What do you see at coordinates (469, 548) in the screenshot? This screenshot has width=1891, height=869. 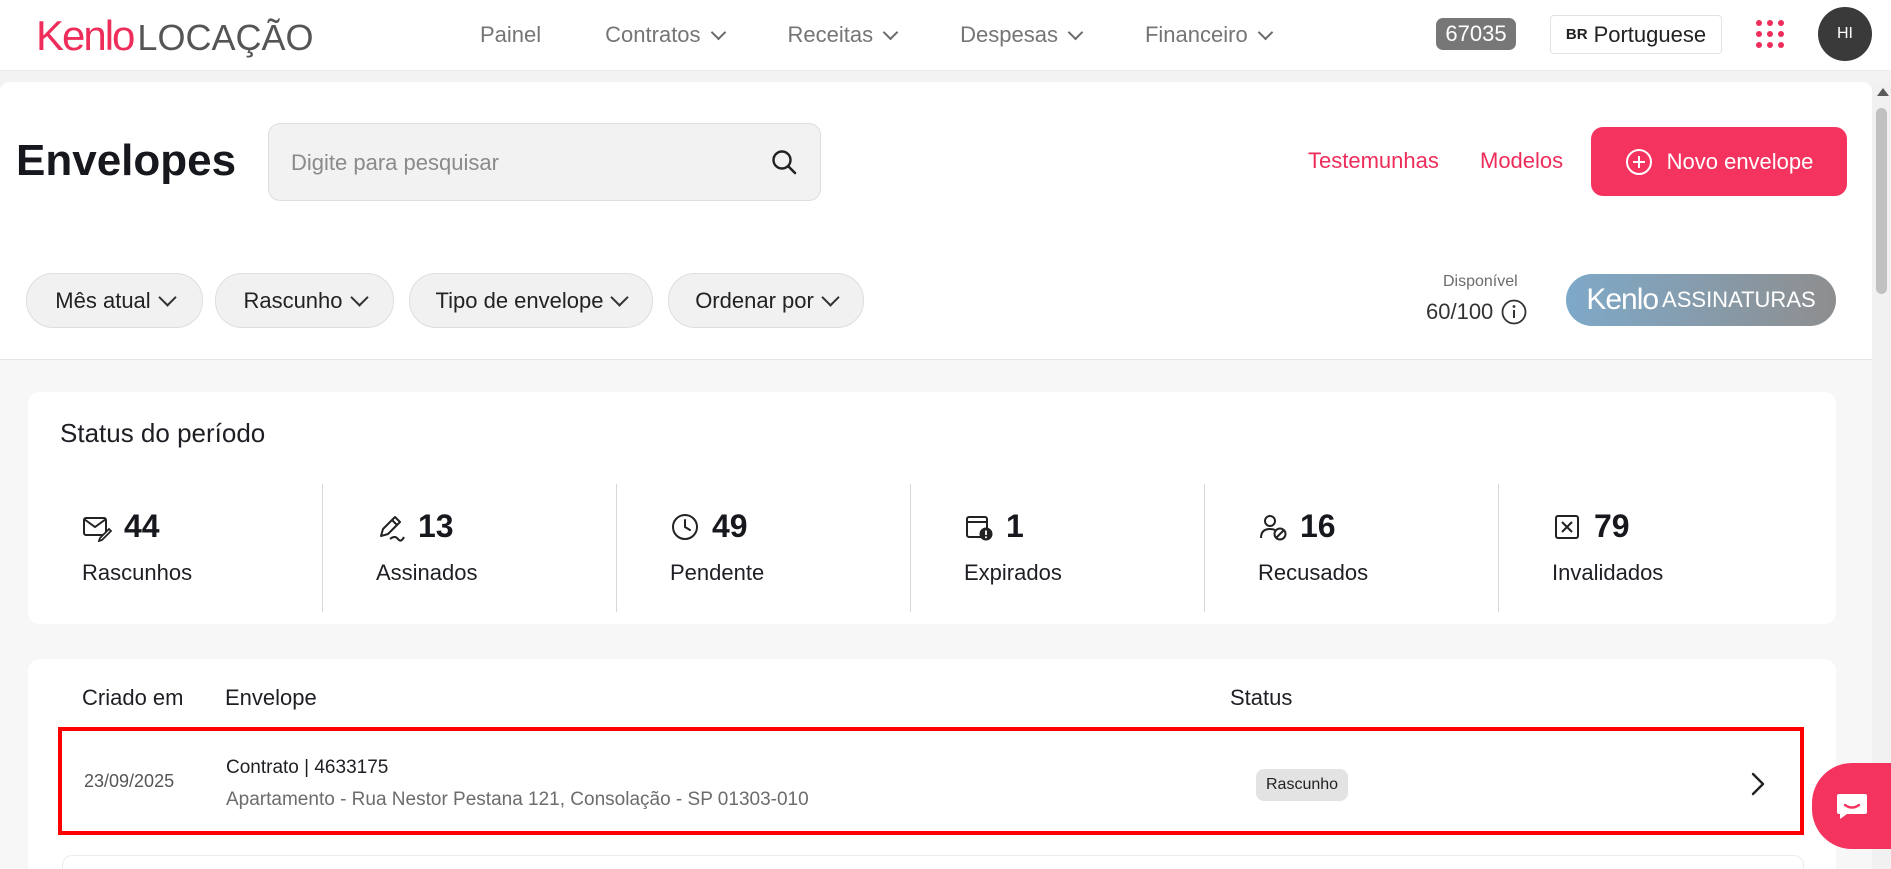 I see `stat-signed: 13 Assinados` at bounding box center [469, 548].